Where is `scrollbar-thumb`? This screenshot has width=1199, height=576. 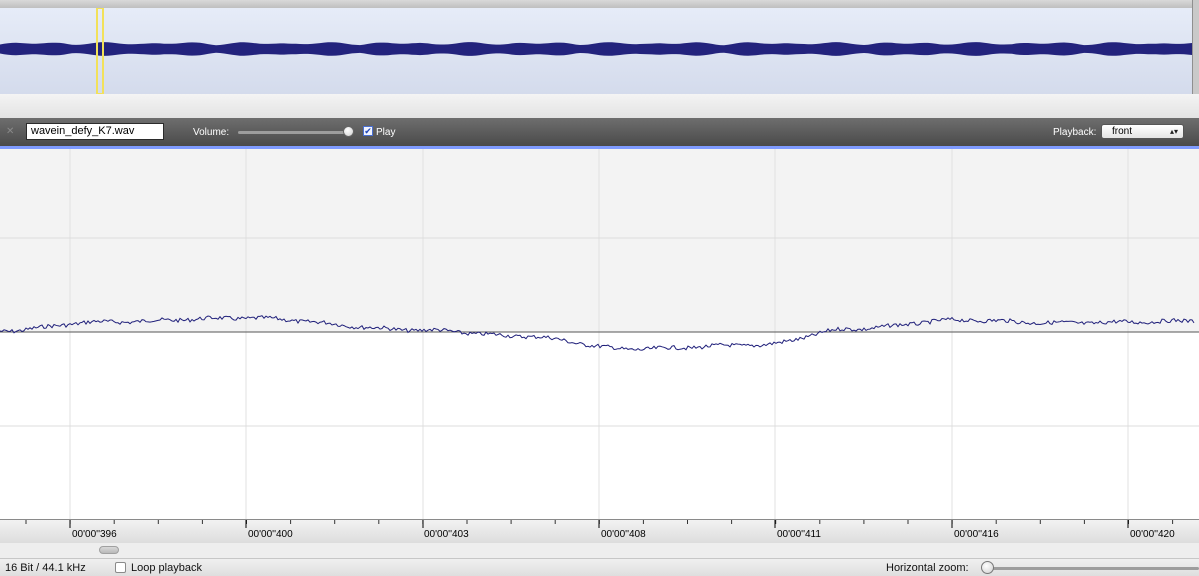
scrollbar-thumb is located at coordinates (109, 550).